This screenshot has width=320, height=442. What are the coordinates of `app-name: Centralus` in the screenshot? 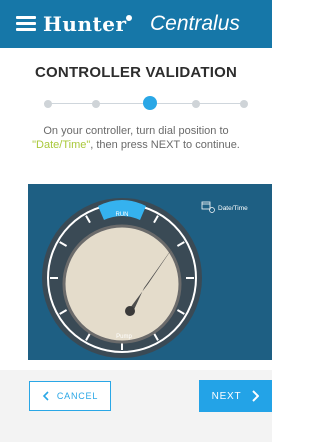 It's located at (195, 23).